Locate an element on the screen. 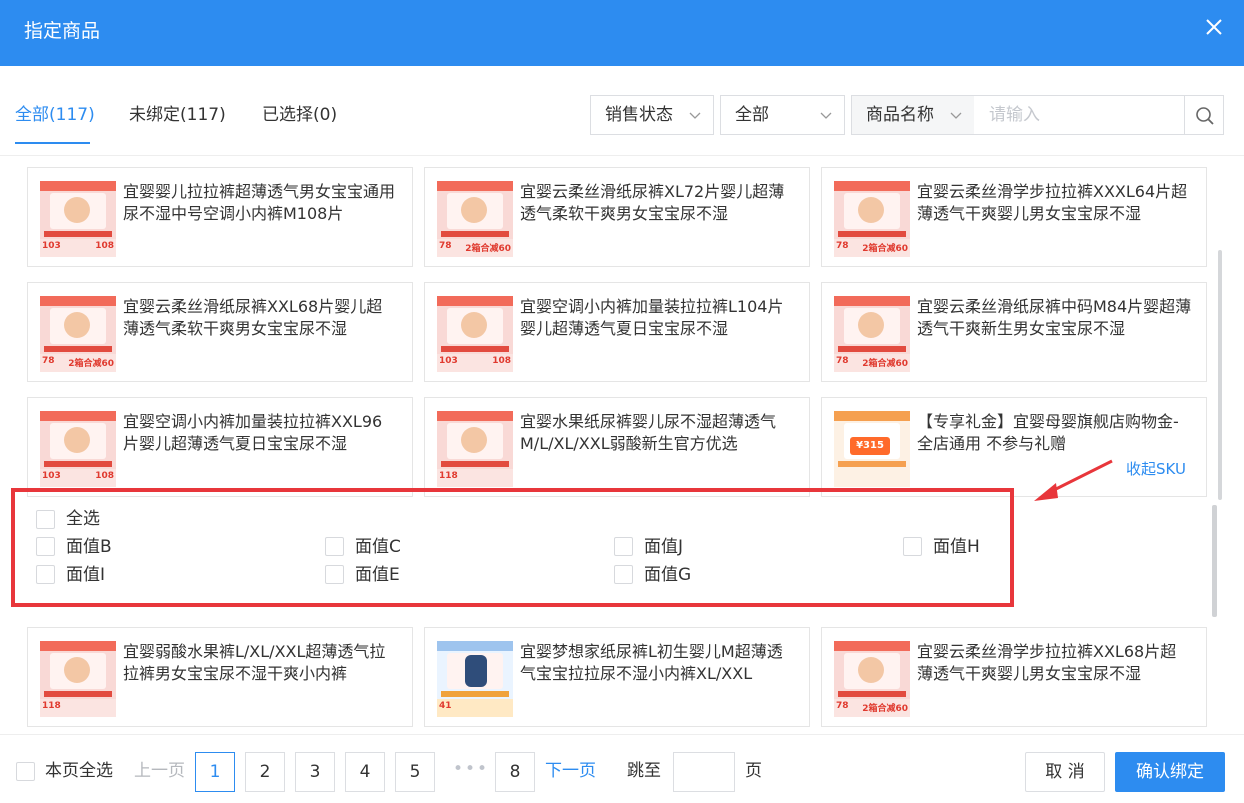  product-name: 宜婴空调小内裤加量装拉拉裤XXL96片婴儿超薄透气夏日宝宝尿不湿 is located at coordinates (253, 432).